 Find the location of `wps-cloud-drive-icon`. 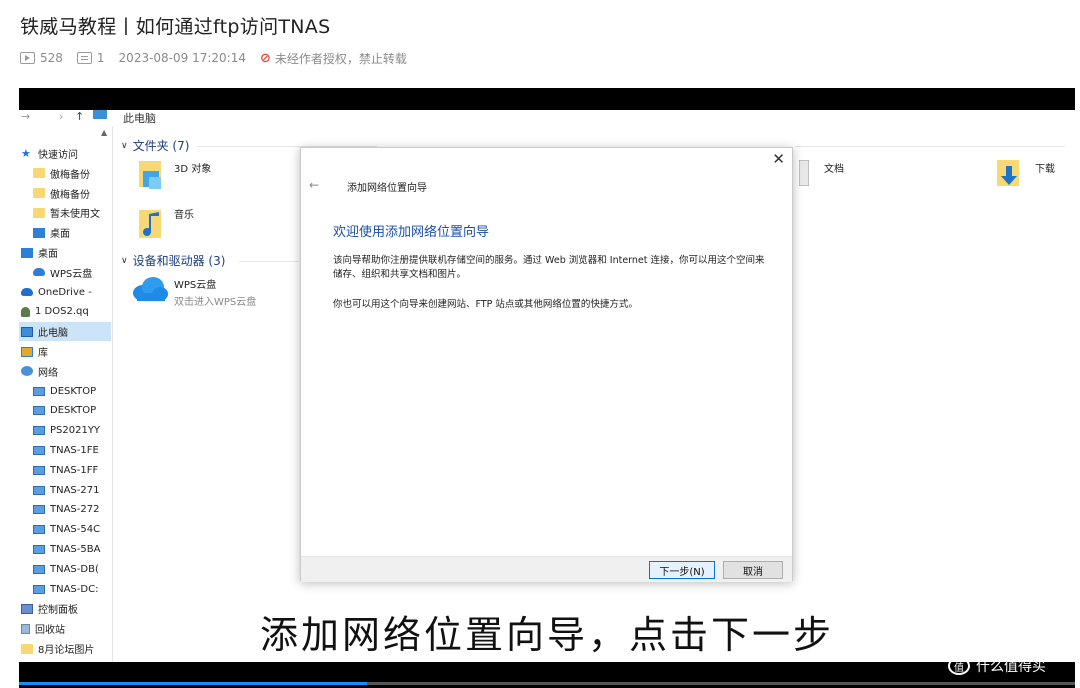

wps-cloud-drive-icon is located at coordinates (150, 289).